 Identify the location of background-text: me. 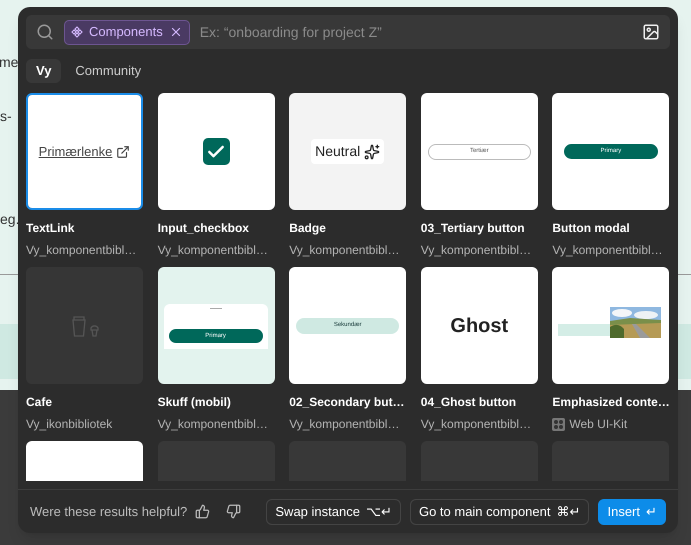
(9, 62).